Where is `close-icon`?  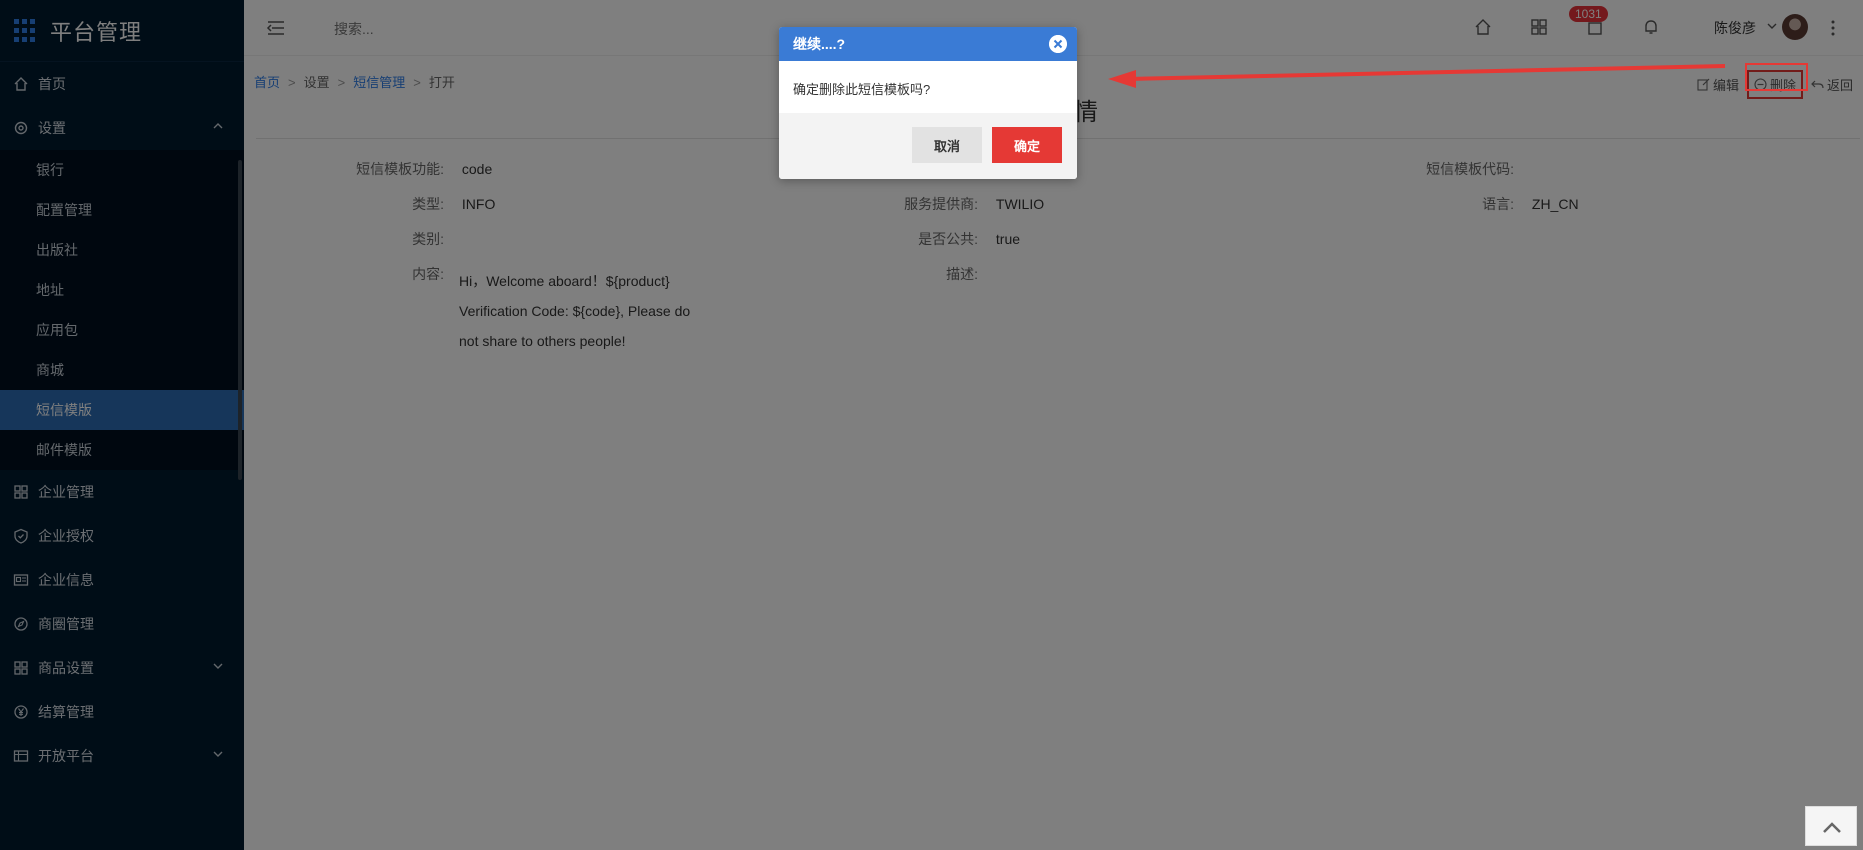
close-icon is located at coordinates (1058, 44).